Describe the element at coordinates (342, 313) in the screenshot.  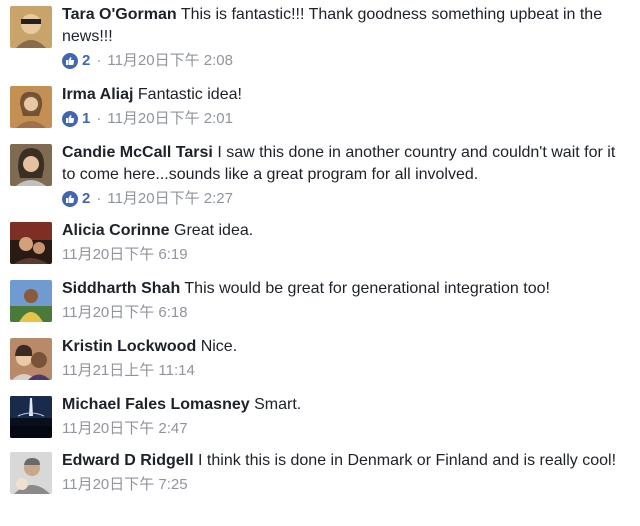
I see `comment-meta: 11月20日下午 6:18` at that location.